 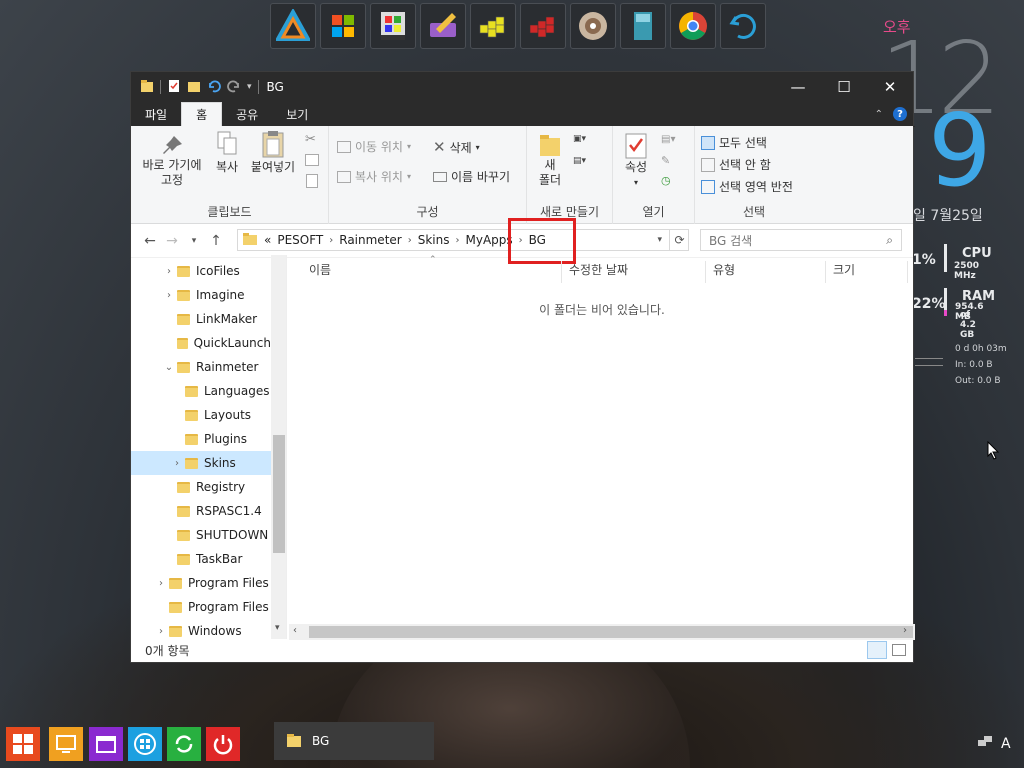 I want to click on network-icon, so click(x=985, y=744).